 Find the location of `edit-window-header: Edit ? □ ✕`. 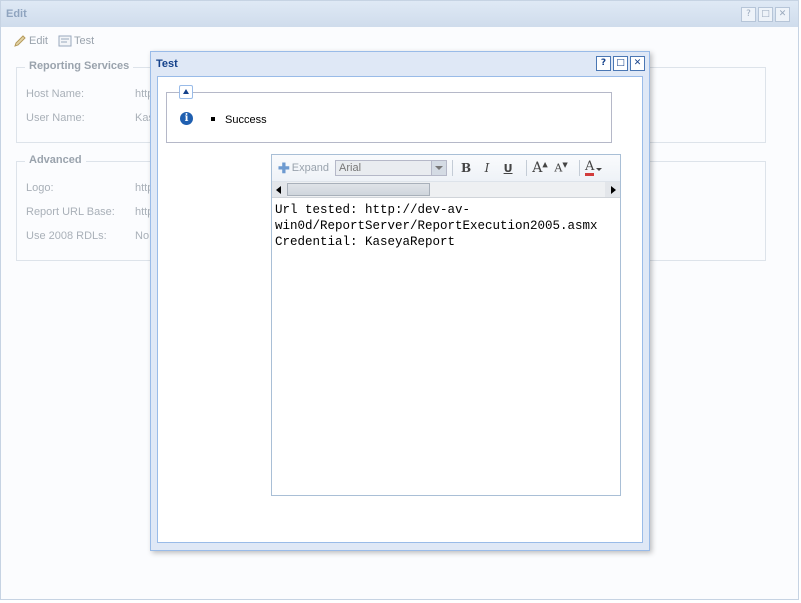

edit-window-header: Edit ? □ ✕ is located at coordinates (399, 14).